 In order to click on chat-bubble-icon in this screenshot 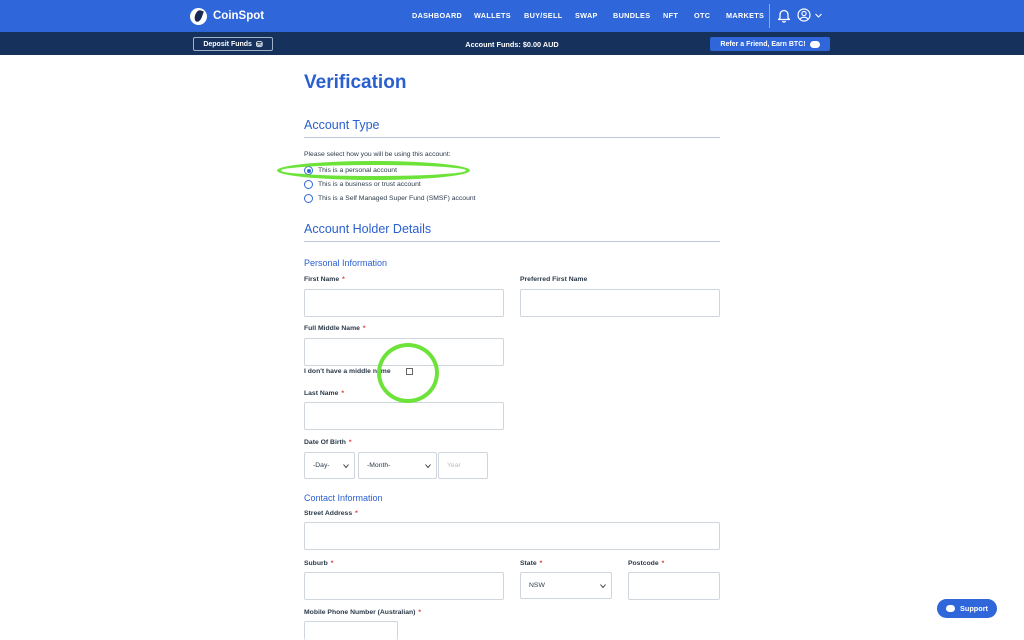, I will do `click(951, 608)`.